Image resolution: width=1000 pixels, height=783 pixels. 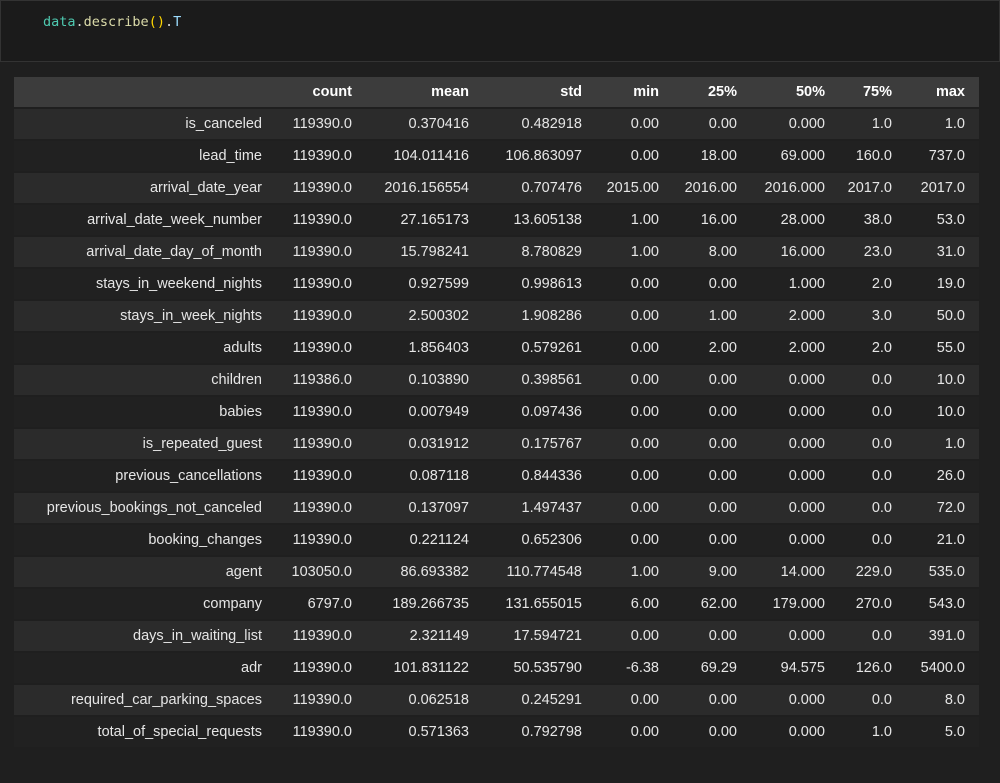 What do you see at coordinates (946, 572) in the screenshot?
I see `cell-value: 535.0` at bounding box center [946, 572].